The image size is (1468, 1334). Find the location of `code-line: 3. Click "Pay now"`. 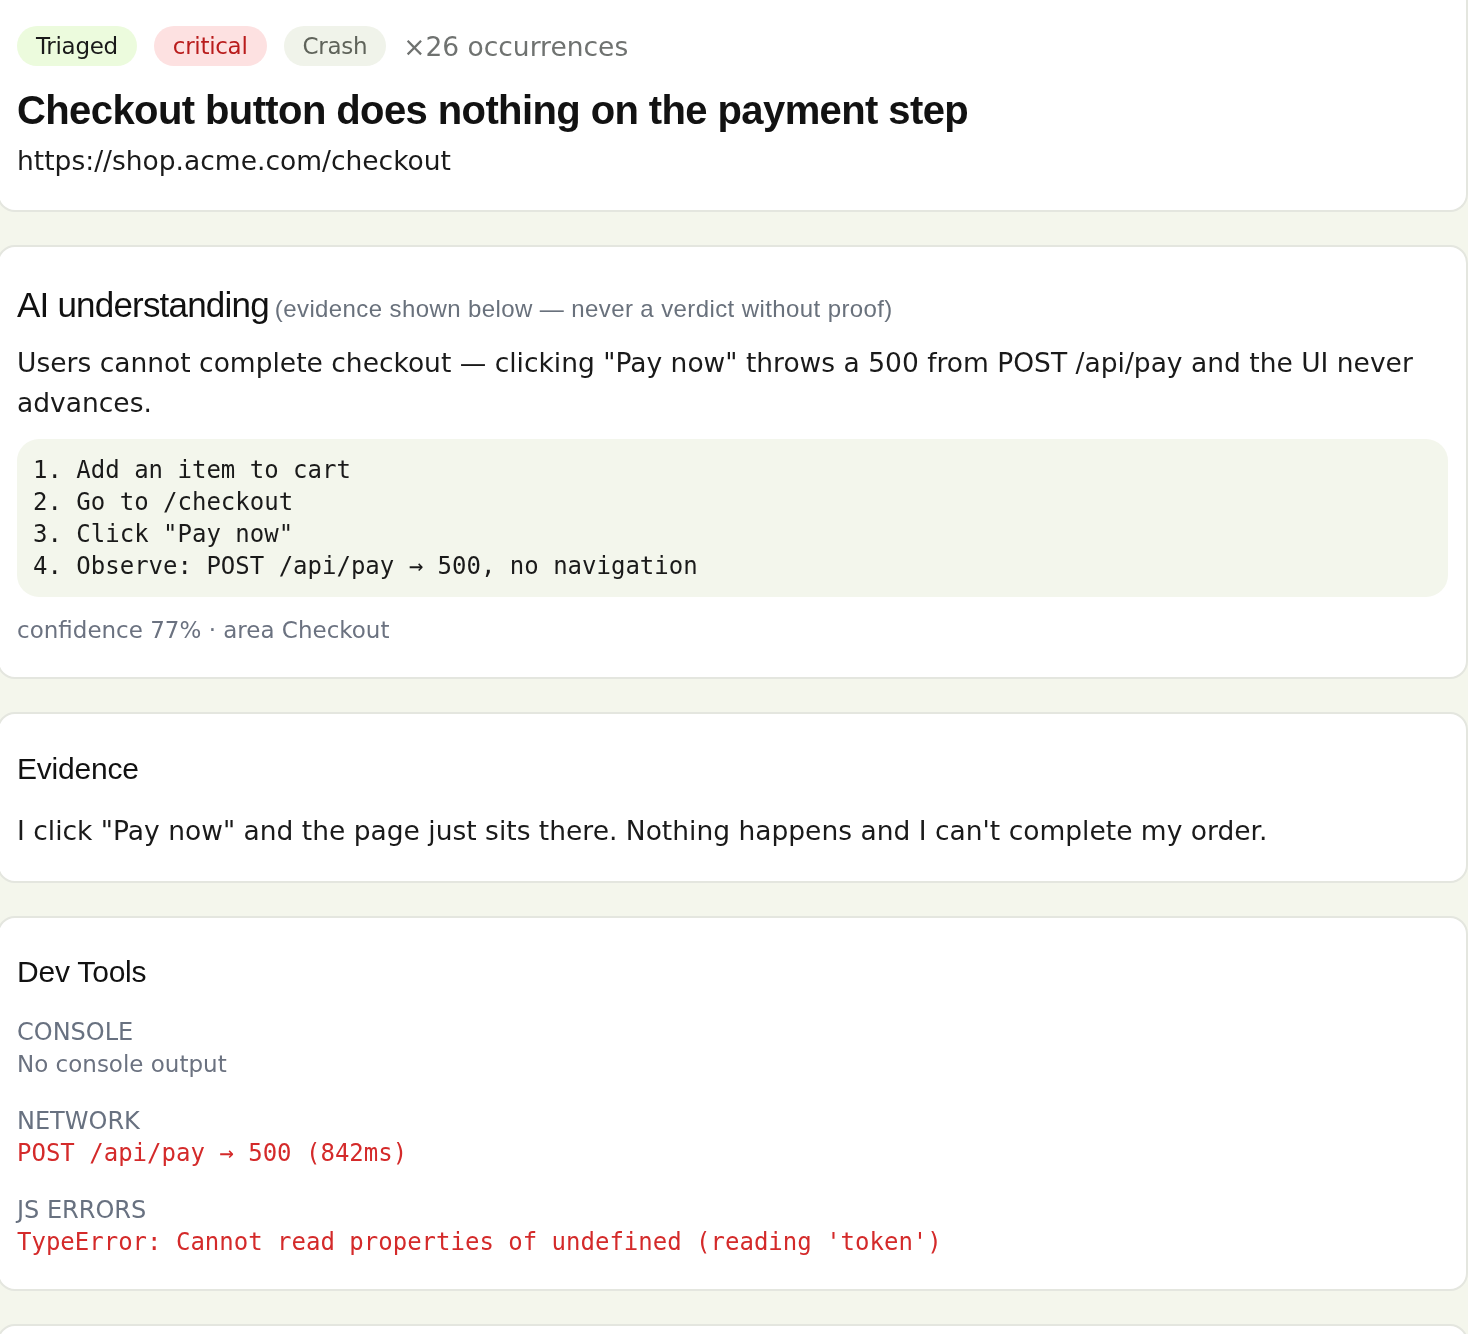

code-line: 3. Click "Pay now" is located at coordinates (163, 534).